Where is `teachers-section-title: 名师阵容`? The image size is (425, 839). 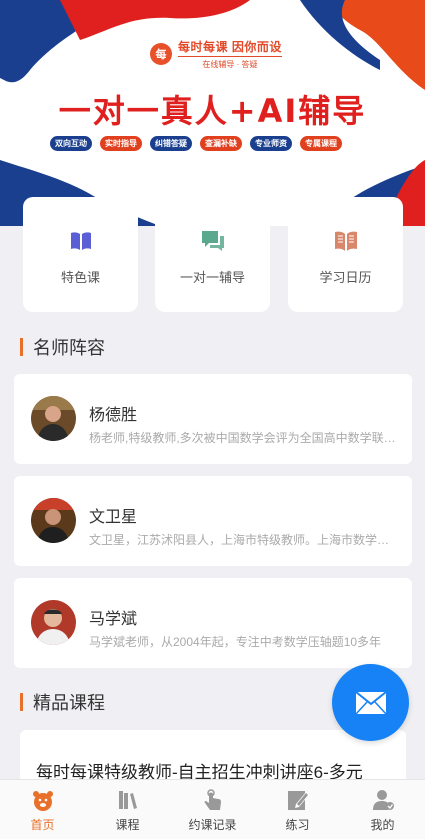 teachers-section-title: 名师阵容 is located at coordinates (62, 347).